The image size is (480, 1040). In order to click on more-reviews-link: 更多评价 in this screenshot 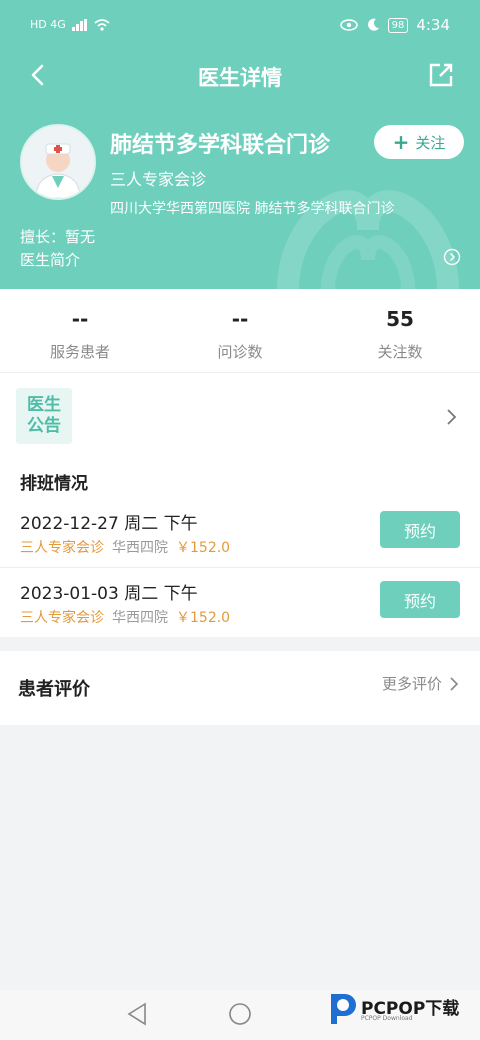, I will do `click(421, 683)`.